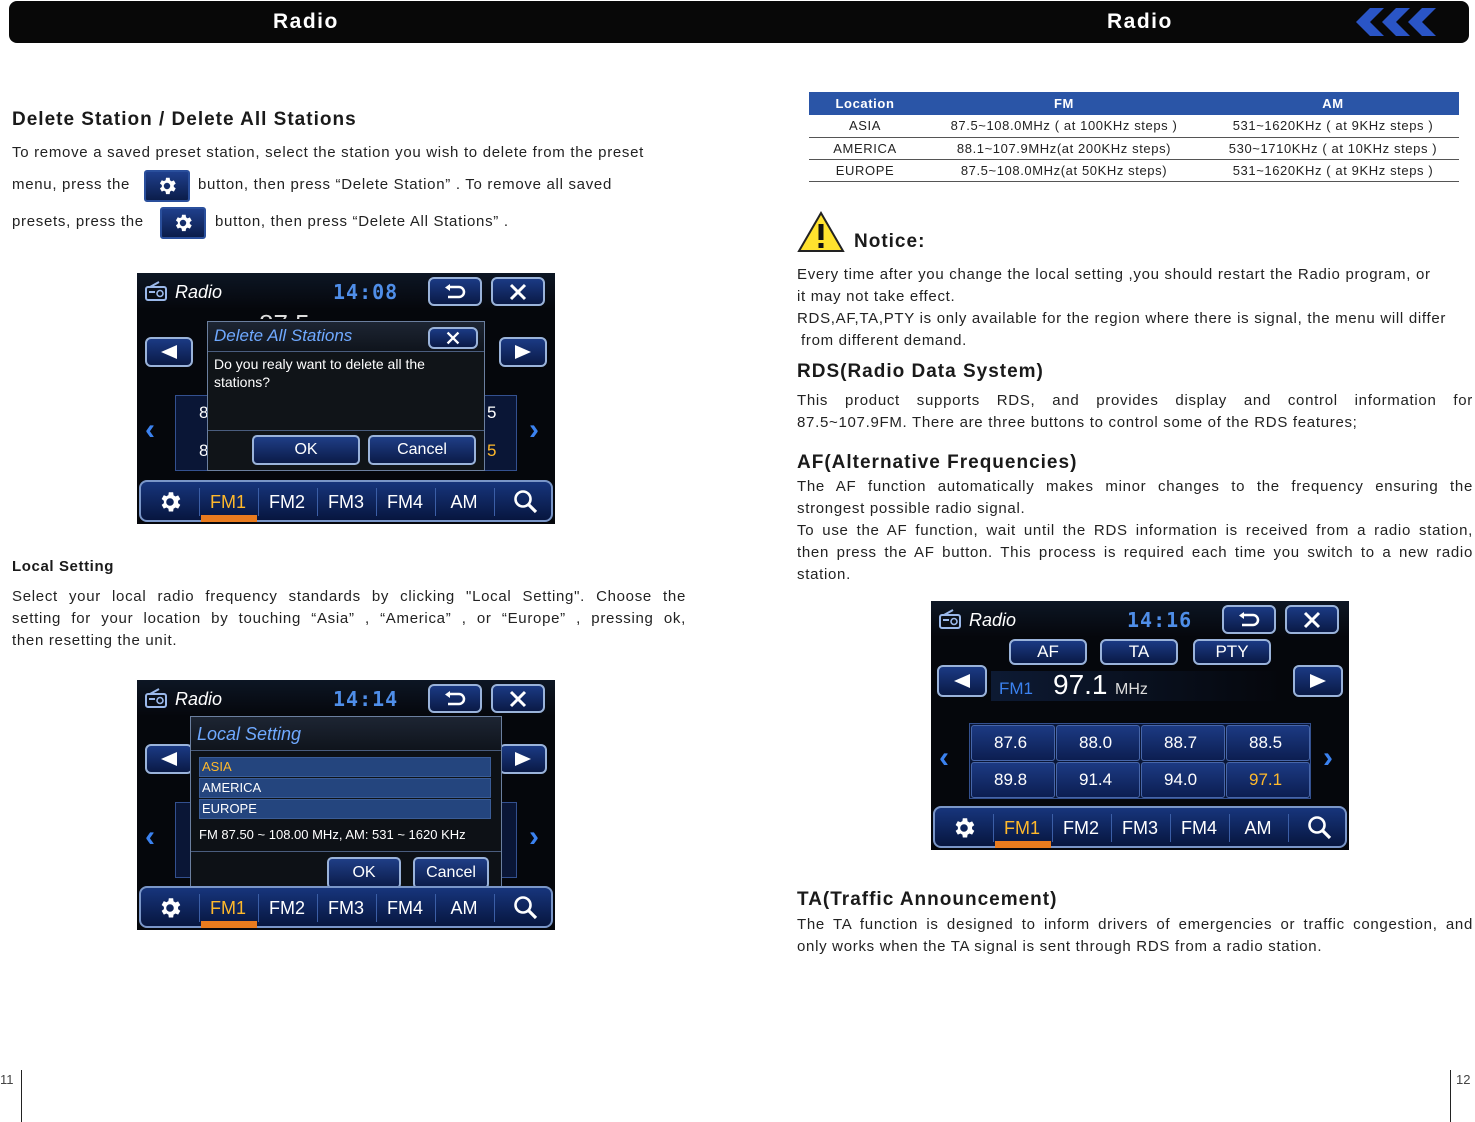  Describe the element at coordinates (1080, 684) in the screenshot. I see `frequency-value: 97.1` at that location.